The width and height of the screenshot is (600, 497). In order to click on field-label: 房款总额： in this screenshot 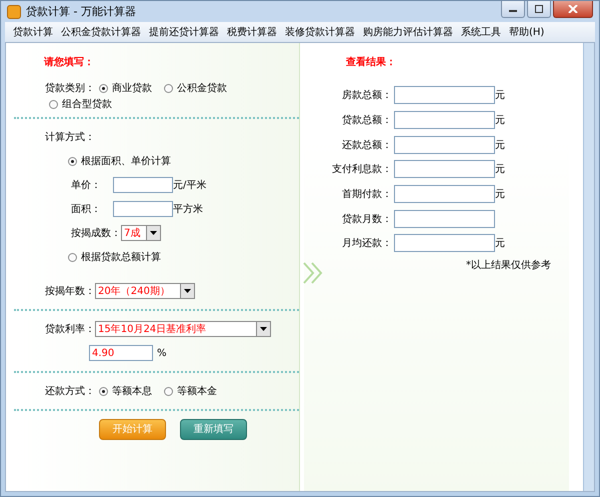, I will do `click(367, 95)`.